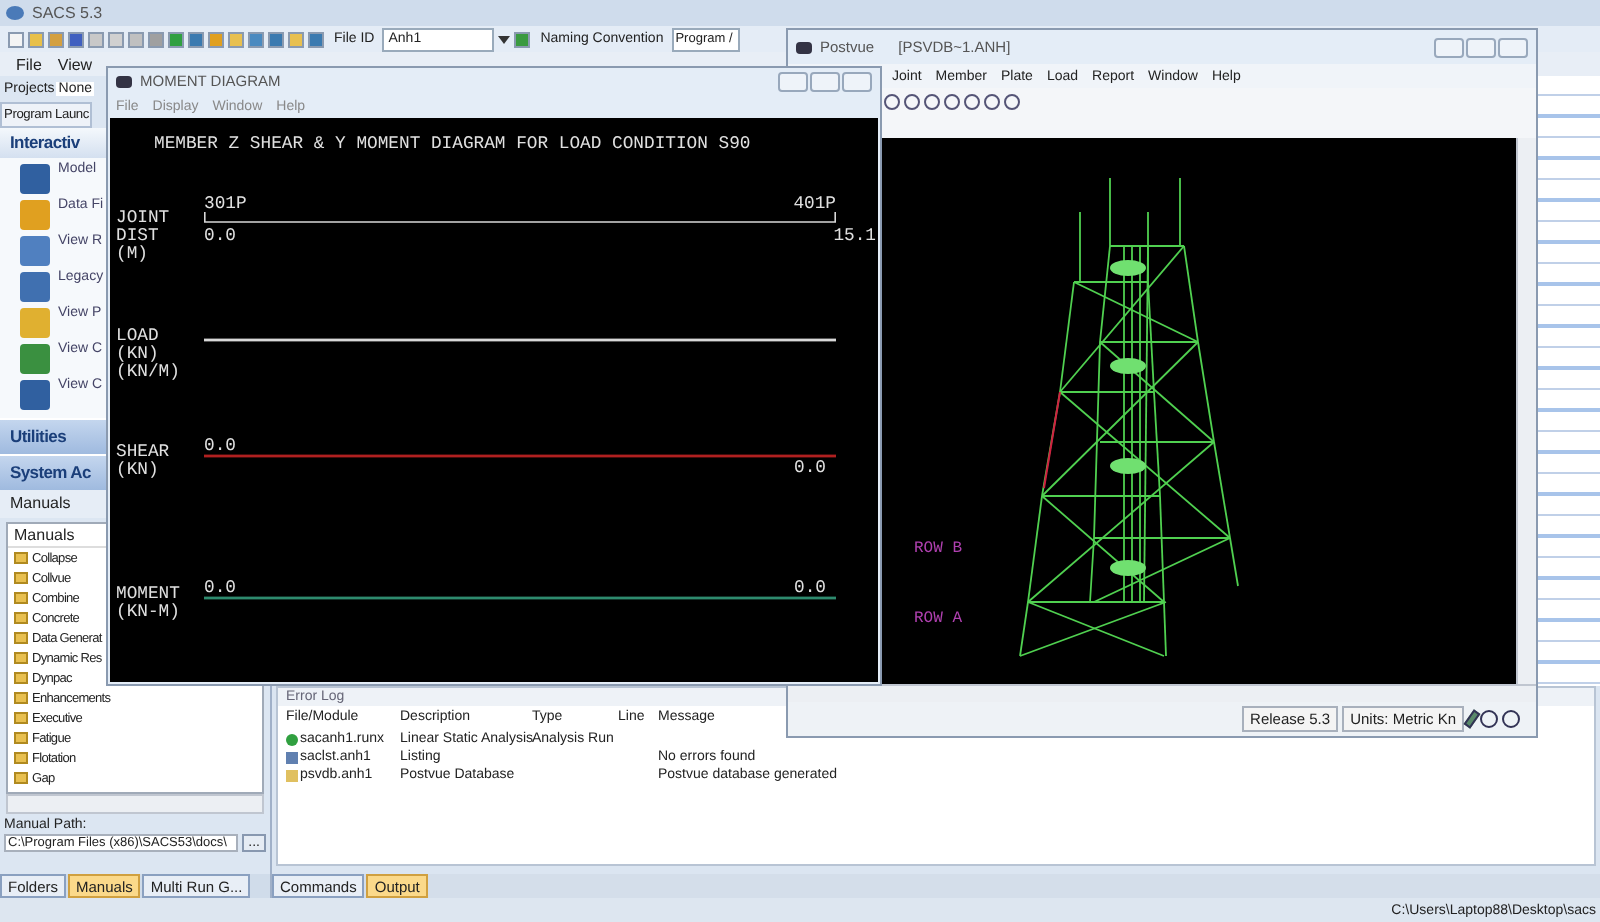  I want to click on group-header: Utilities, so click(38, 436).